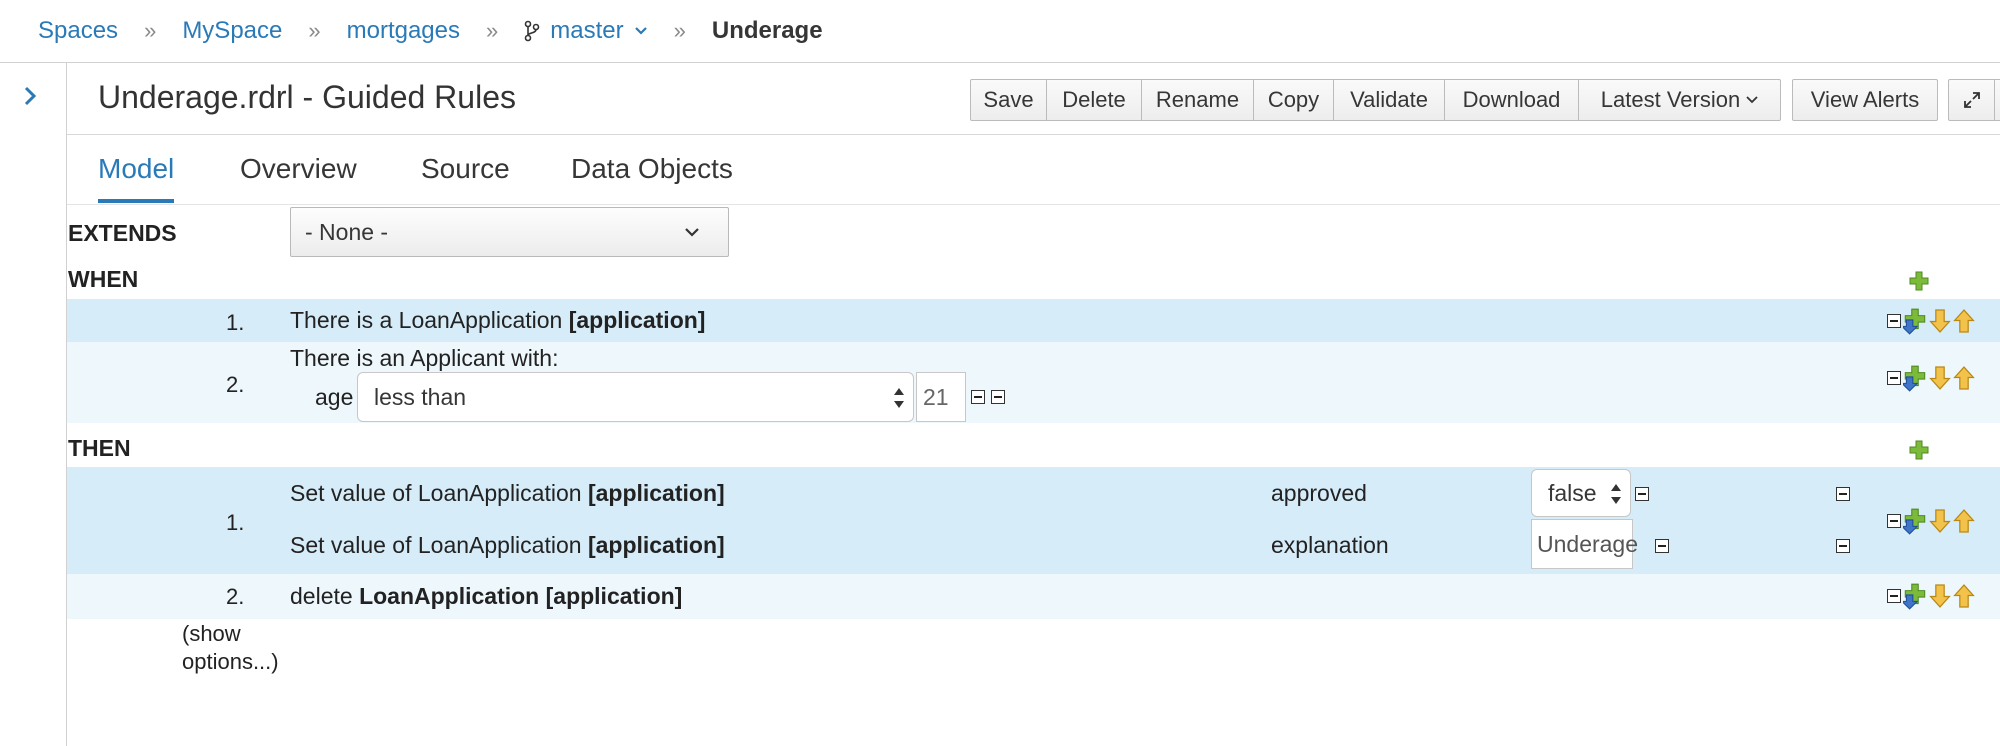  I want to click on condition-text: There is an Applicant with:, so click(424, 358).